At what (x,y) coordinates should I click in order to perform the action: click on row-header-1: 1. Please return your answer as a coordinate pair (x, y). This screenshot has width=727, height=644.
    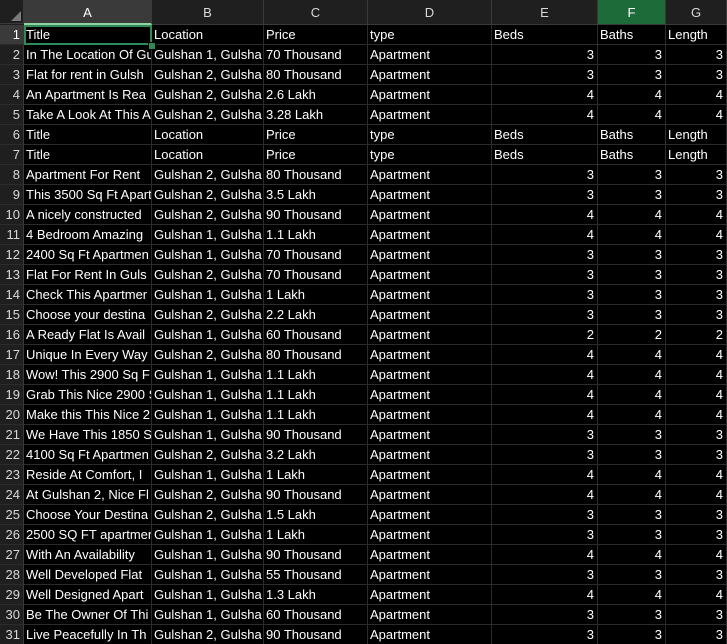
    Looking at the image, I should click on (12, 35).